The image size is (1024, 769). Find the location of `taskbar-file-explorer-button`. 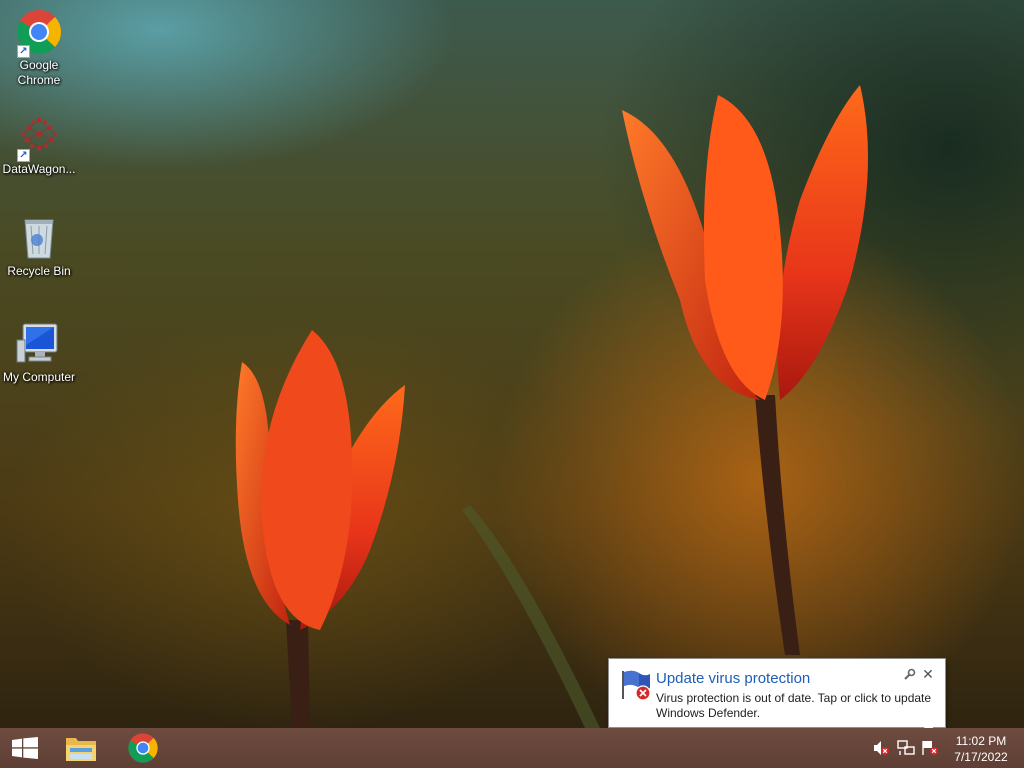

taskbar-file-explorer-button is located at coordinates (81, 748).